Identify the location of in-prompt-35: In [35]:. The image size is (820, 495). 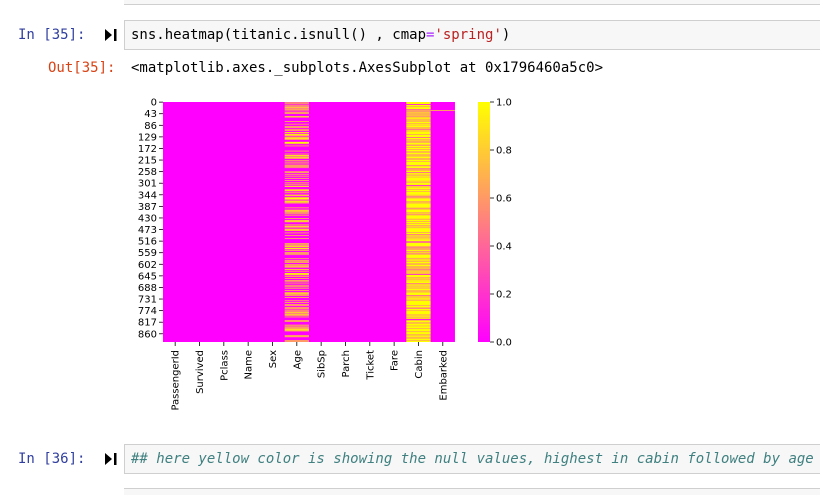
(52, 35).